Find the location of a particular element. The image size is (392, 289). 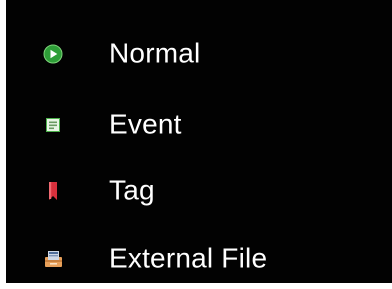

menu-item-label: External File is located at coordinates (188, 258).